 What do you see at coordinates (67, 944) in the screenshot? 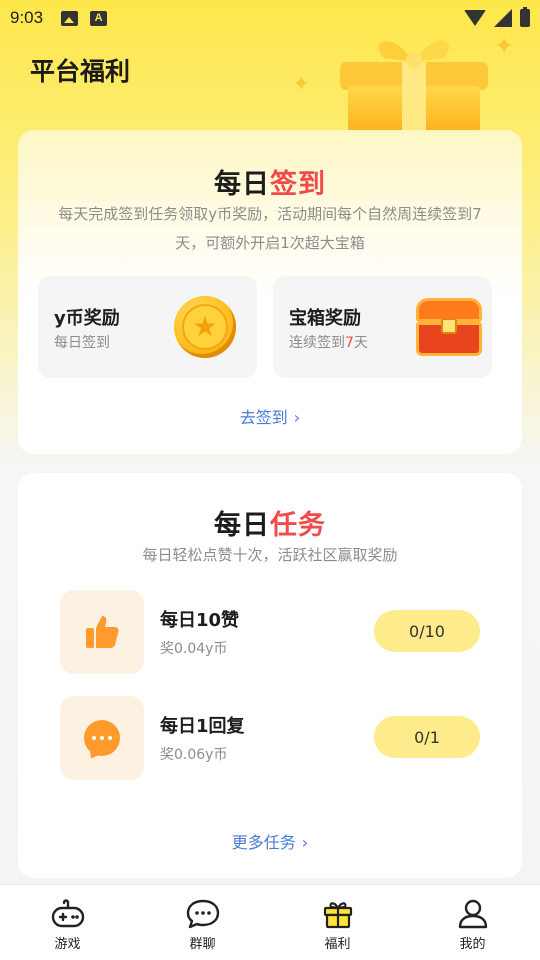
I see `nav-label-games: 游戏` at bounding box center [67, 944].